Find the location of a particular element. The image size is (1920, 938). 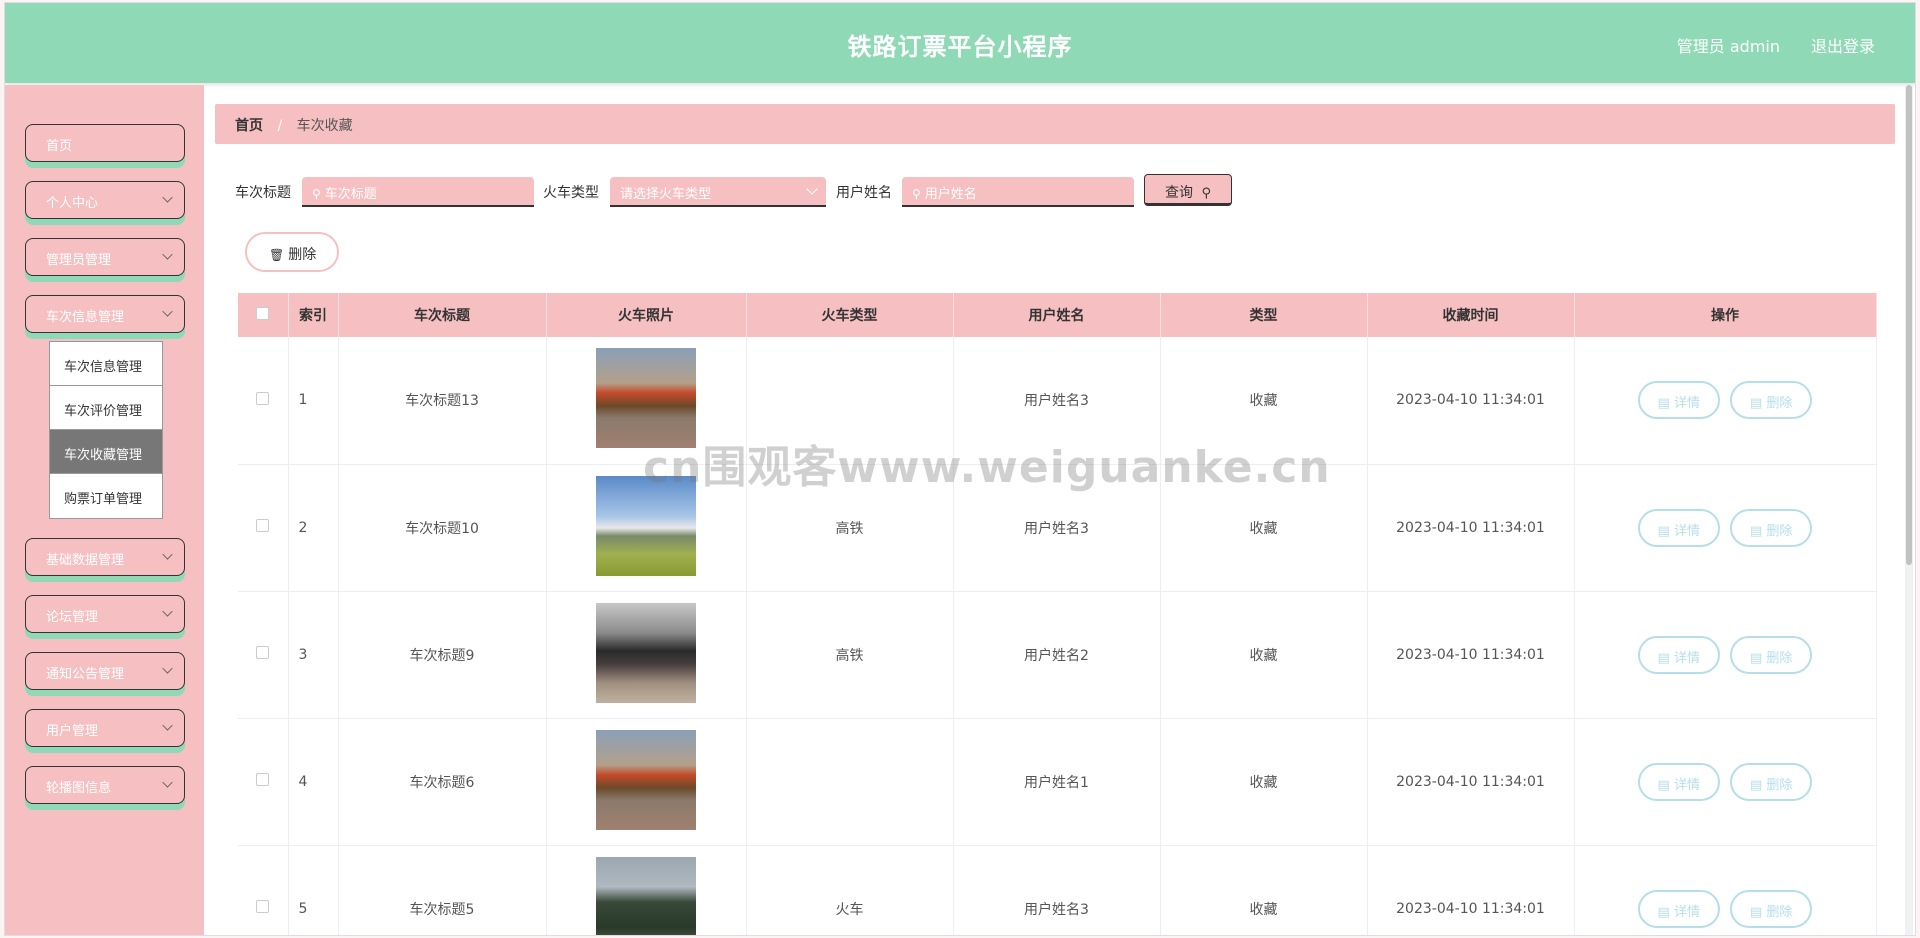

logout-link: 退出登录 is located at coordinates (1843, 45).